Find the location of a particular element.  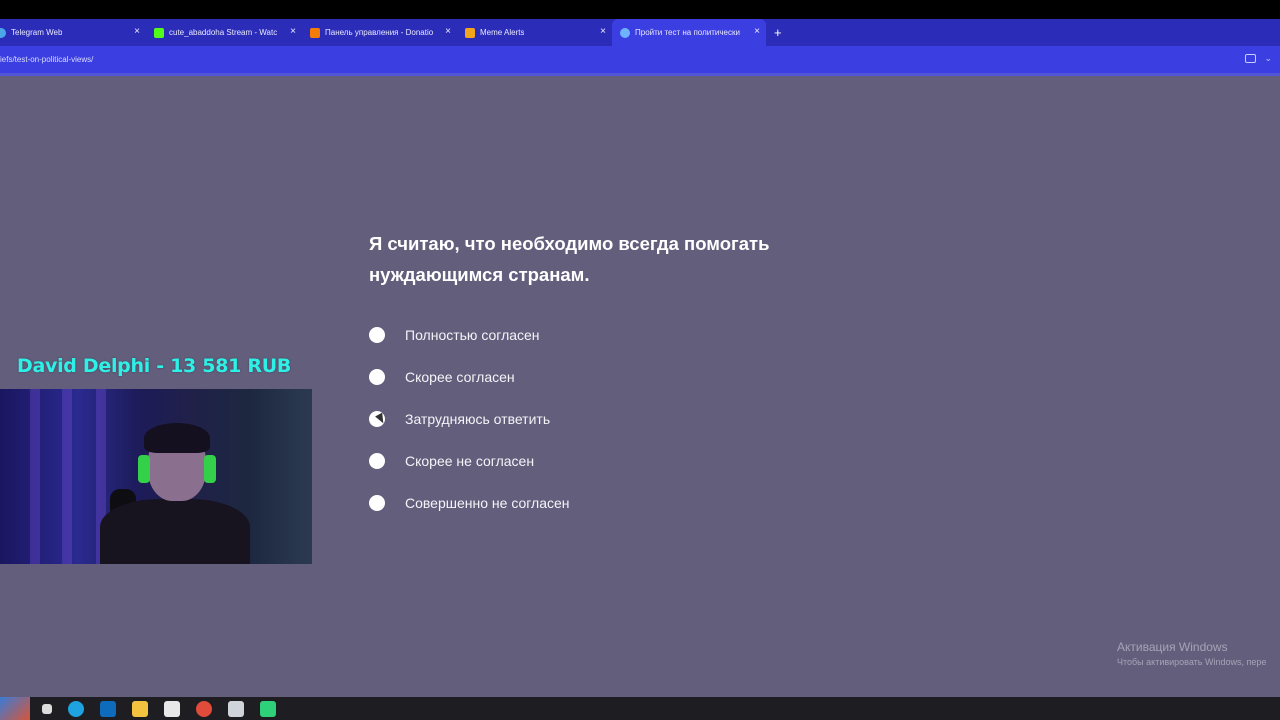

mouse-cursor-icon is located at coordinates (381, 419).